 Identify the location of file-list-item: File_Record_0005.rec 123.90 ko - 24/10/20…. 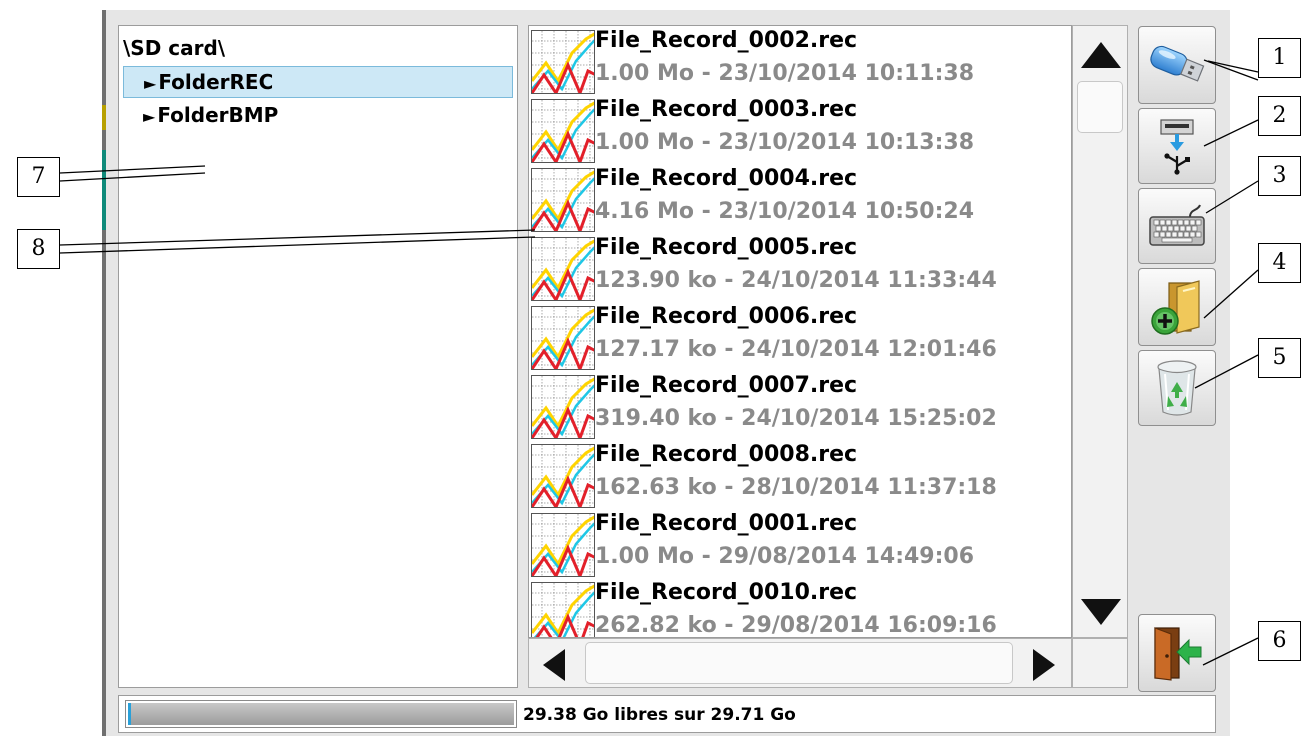
(800, 267).